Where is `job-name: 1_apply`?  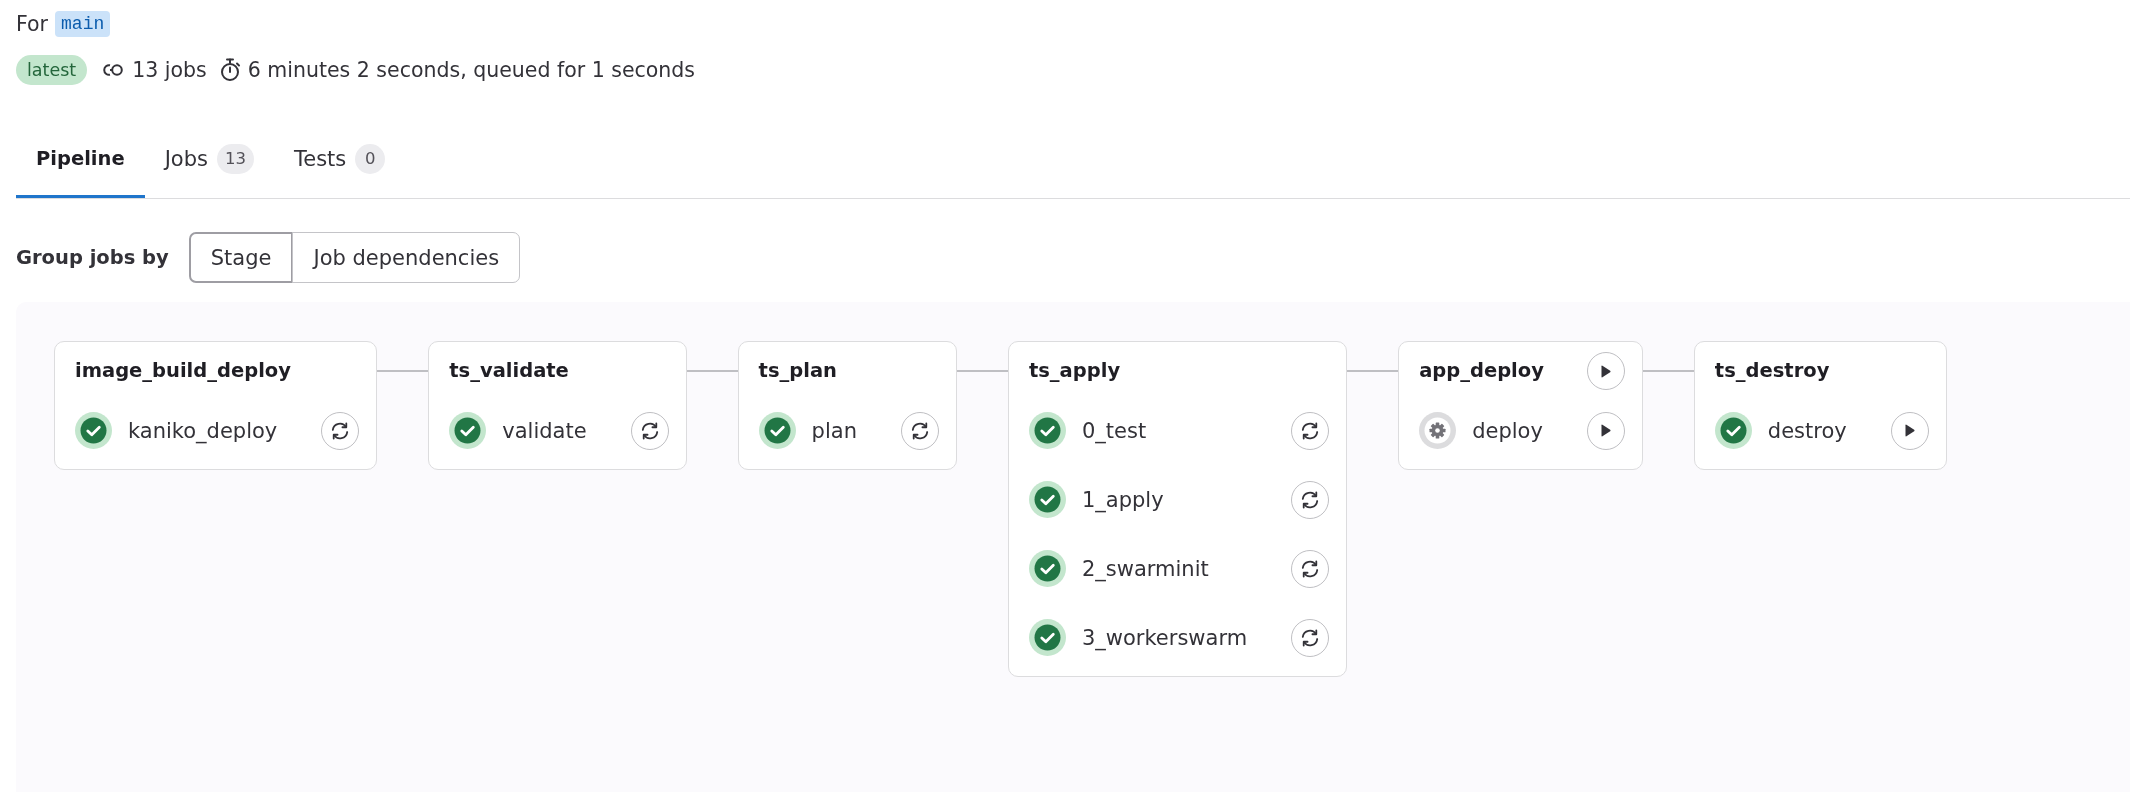 job-name: 1_apply is located at coordinates (1122, 499).